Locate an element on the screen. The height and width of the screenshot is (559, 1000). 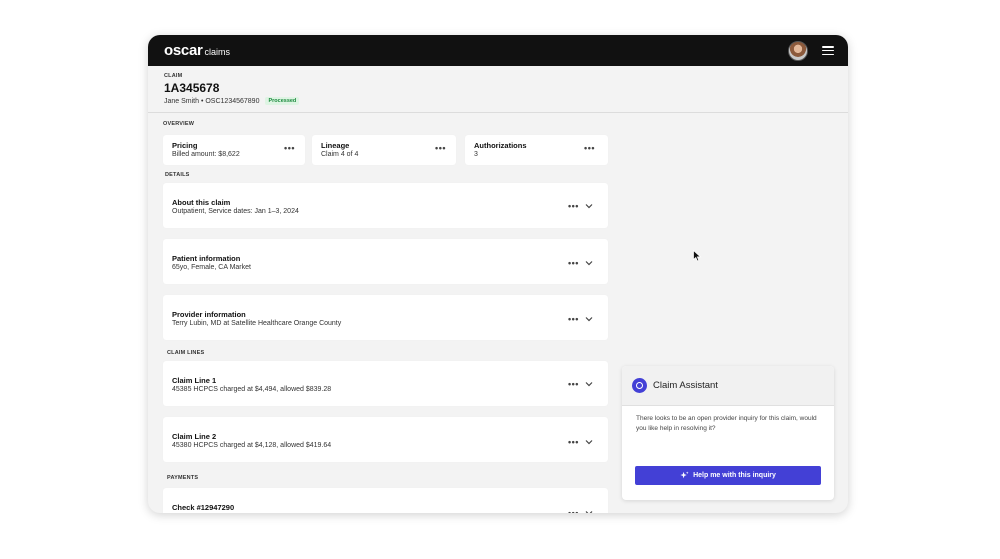
lineage-card: Lineage Claim 4 of 4 ••• is located at coordinates (384, 150).